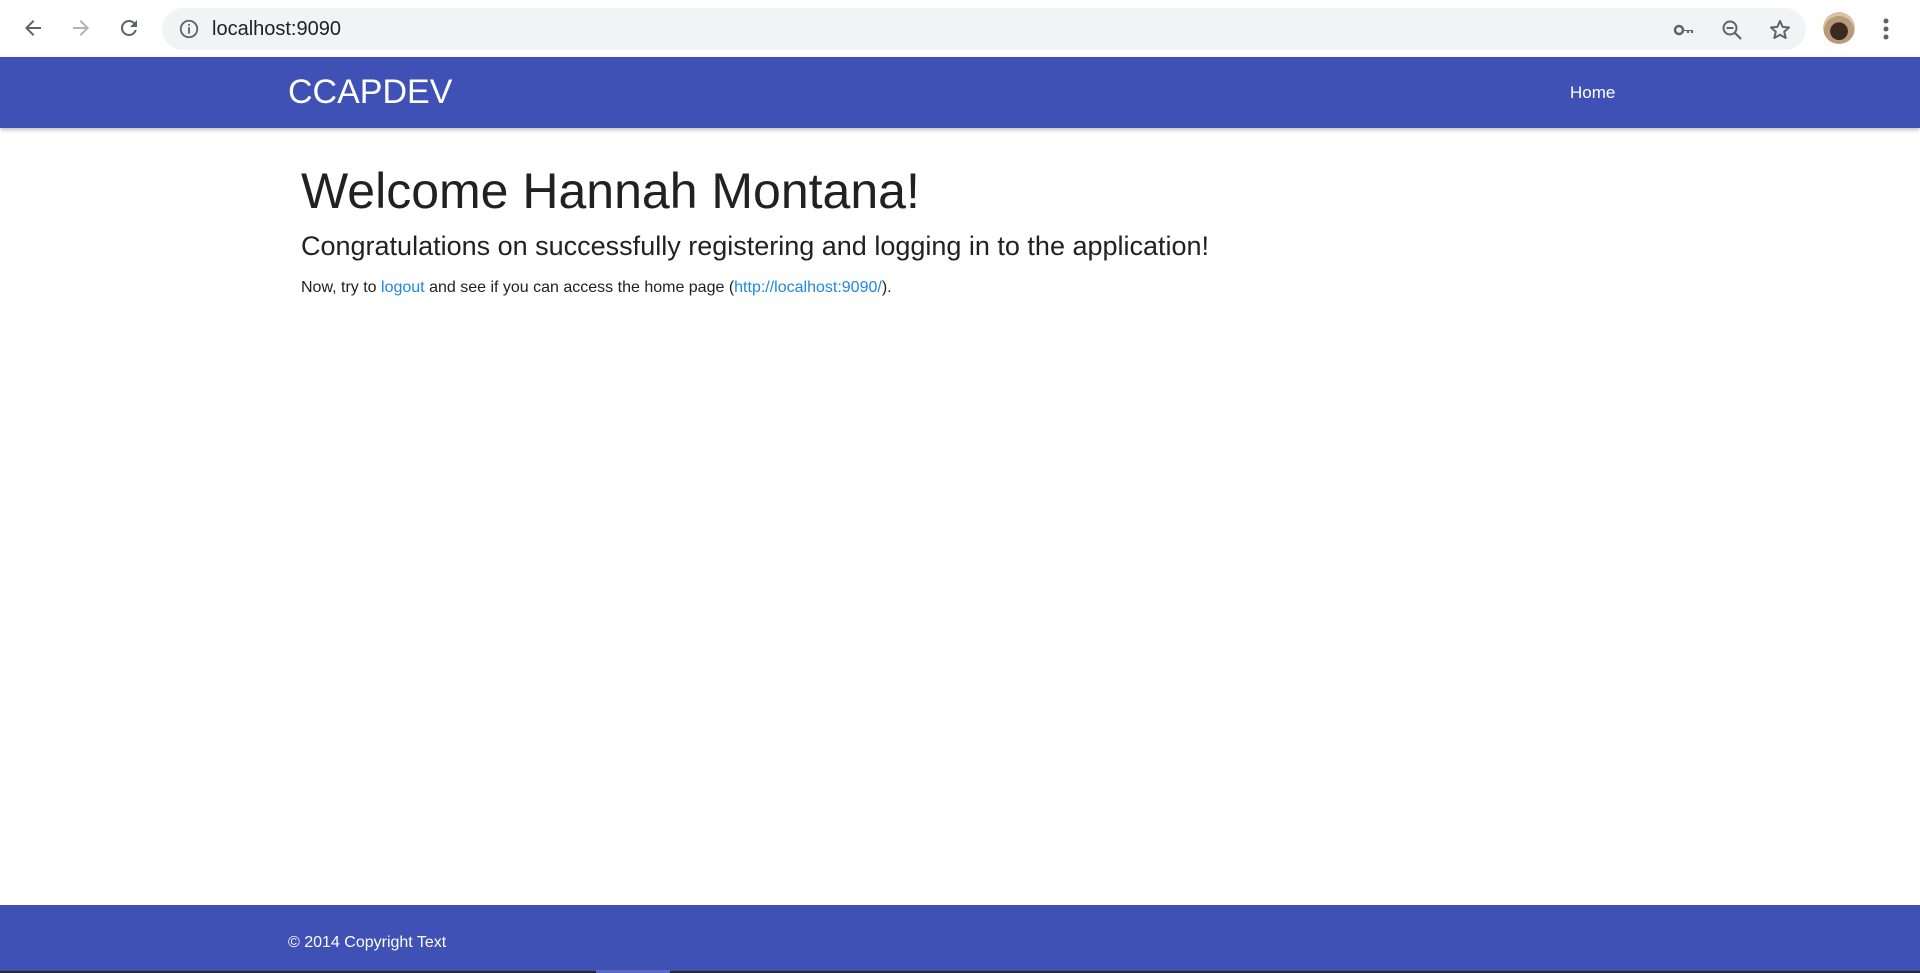 This screenshot has width=1920, height=973. What do you see at coordinates (610, 191) in the screenshot?
I see `page-title: Welcome Hannah Montana!` at bounding box center [610, 191].